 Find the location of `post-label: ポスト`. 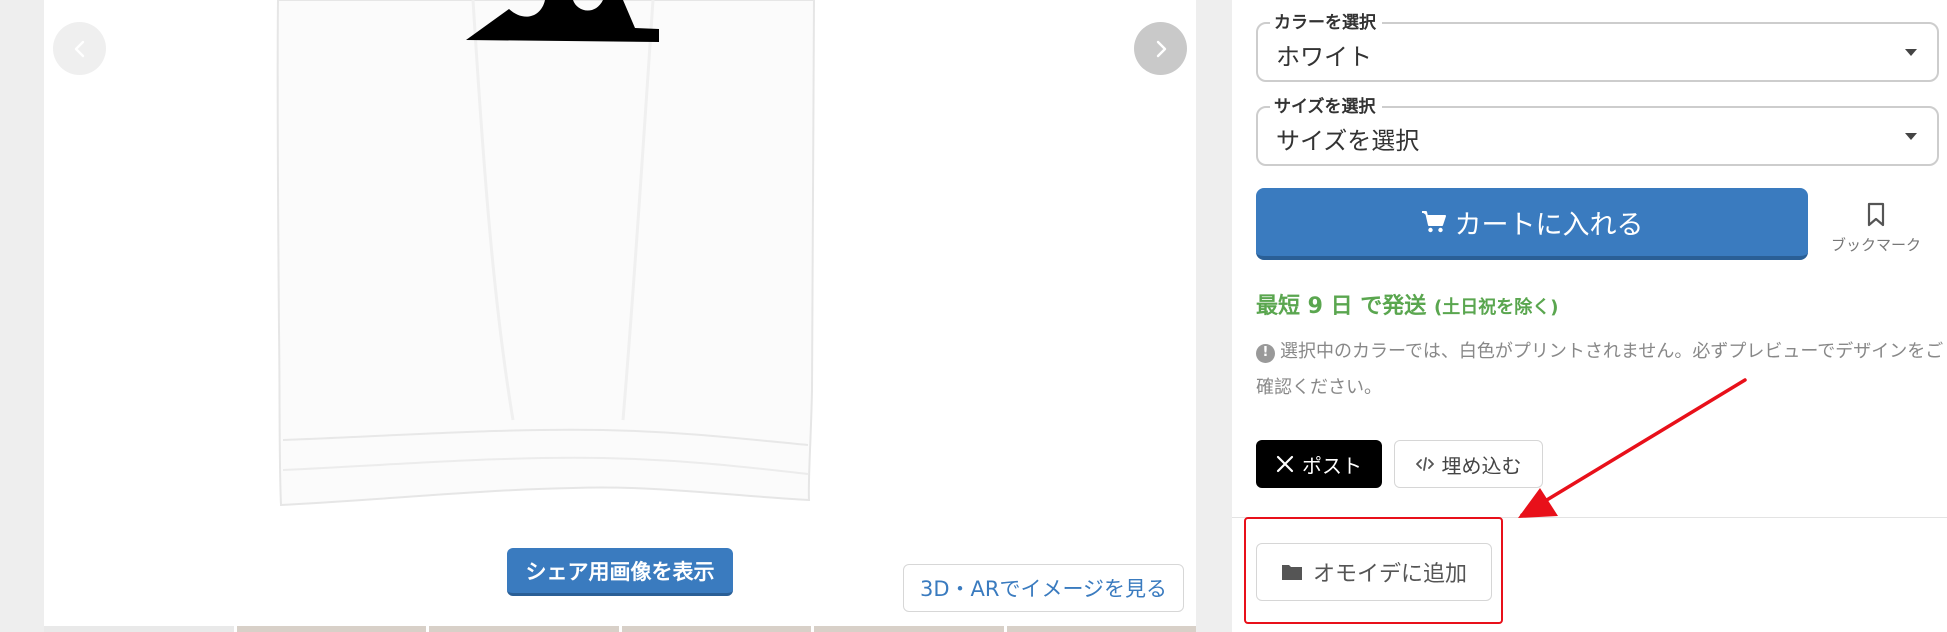

post-label: ポスト is located at coordinates (1332, 465).